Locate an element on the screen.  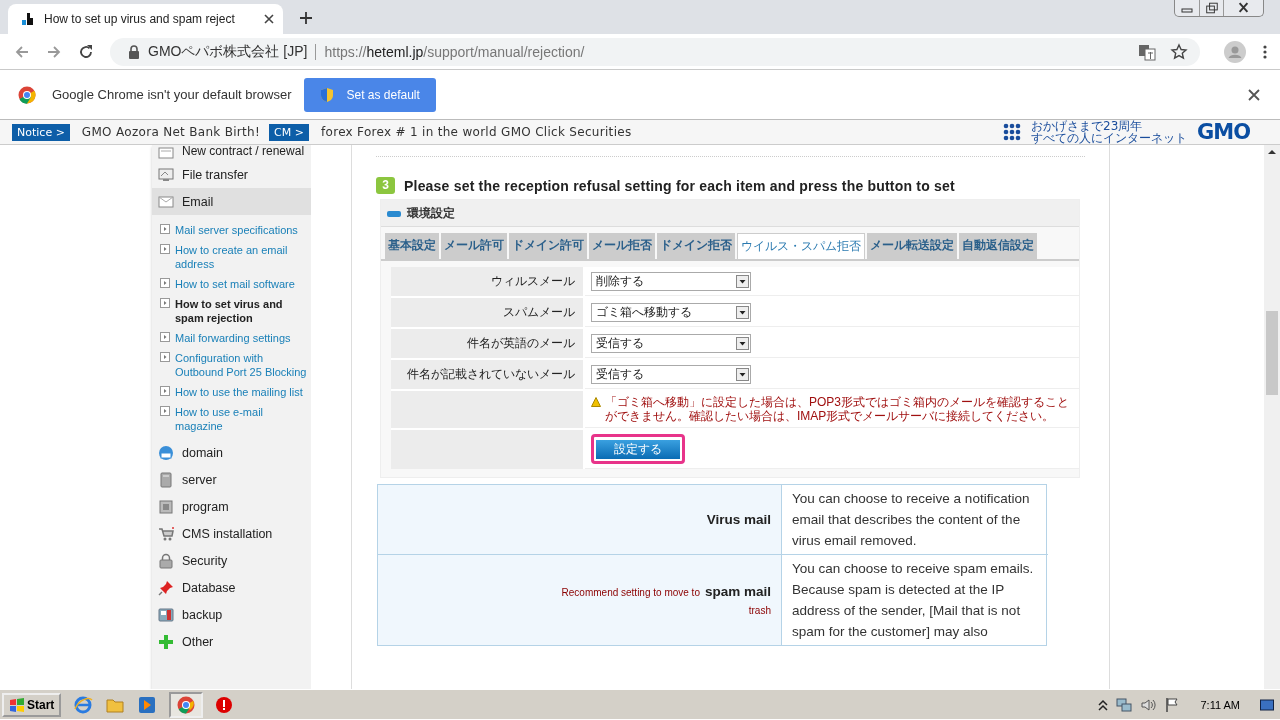
show-desktop-icon is located at coordinates (1267, 704).